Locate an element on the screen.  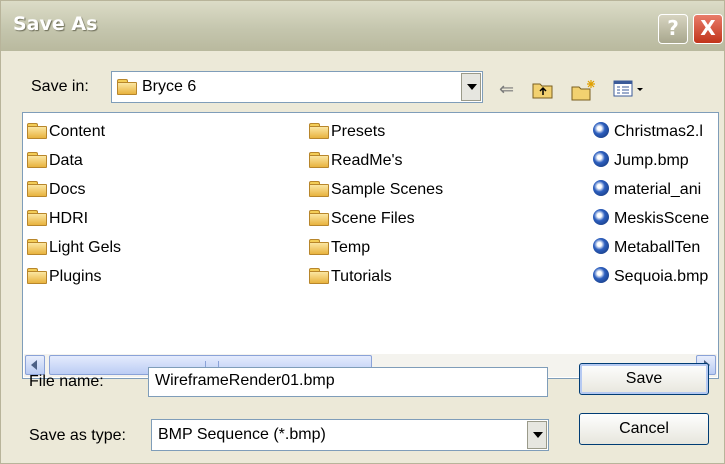
list-item: Sequoia.bmp is located at coordinates (655, 277).